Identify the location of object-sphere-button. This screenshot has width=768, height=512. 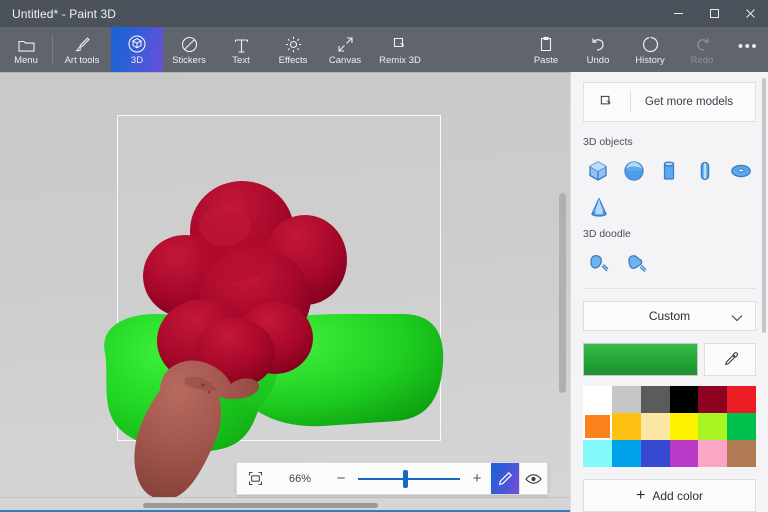
(634, 171).